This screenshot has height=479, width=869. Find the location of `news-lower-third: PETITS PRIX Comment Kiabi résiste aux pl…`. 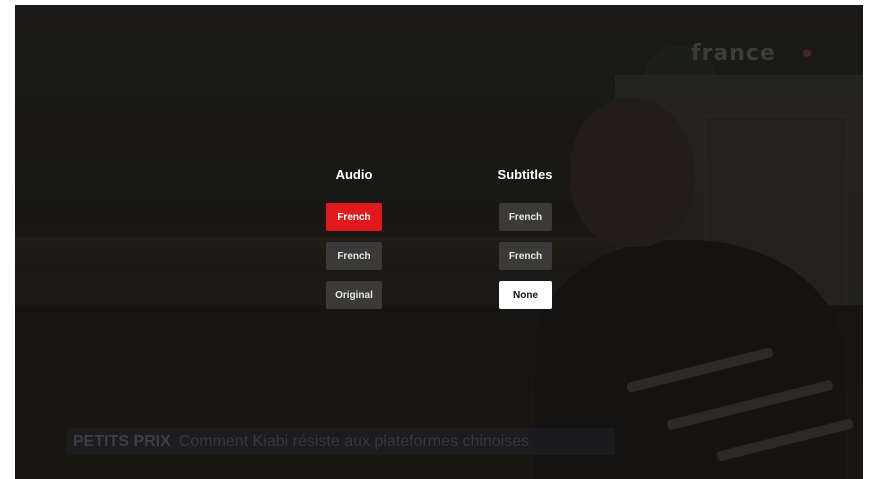

news-lower-third: PETITS PRIX Comment Kiabi résiste aux pl… is located at coordinates (341, 441).